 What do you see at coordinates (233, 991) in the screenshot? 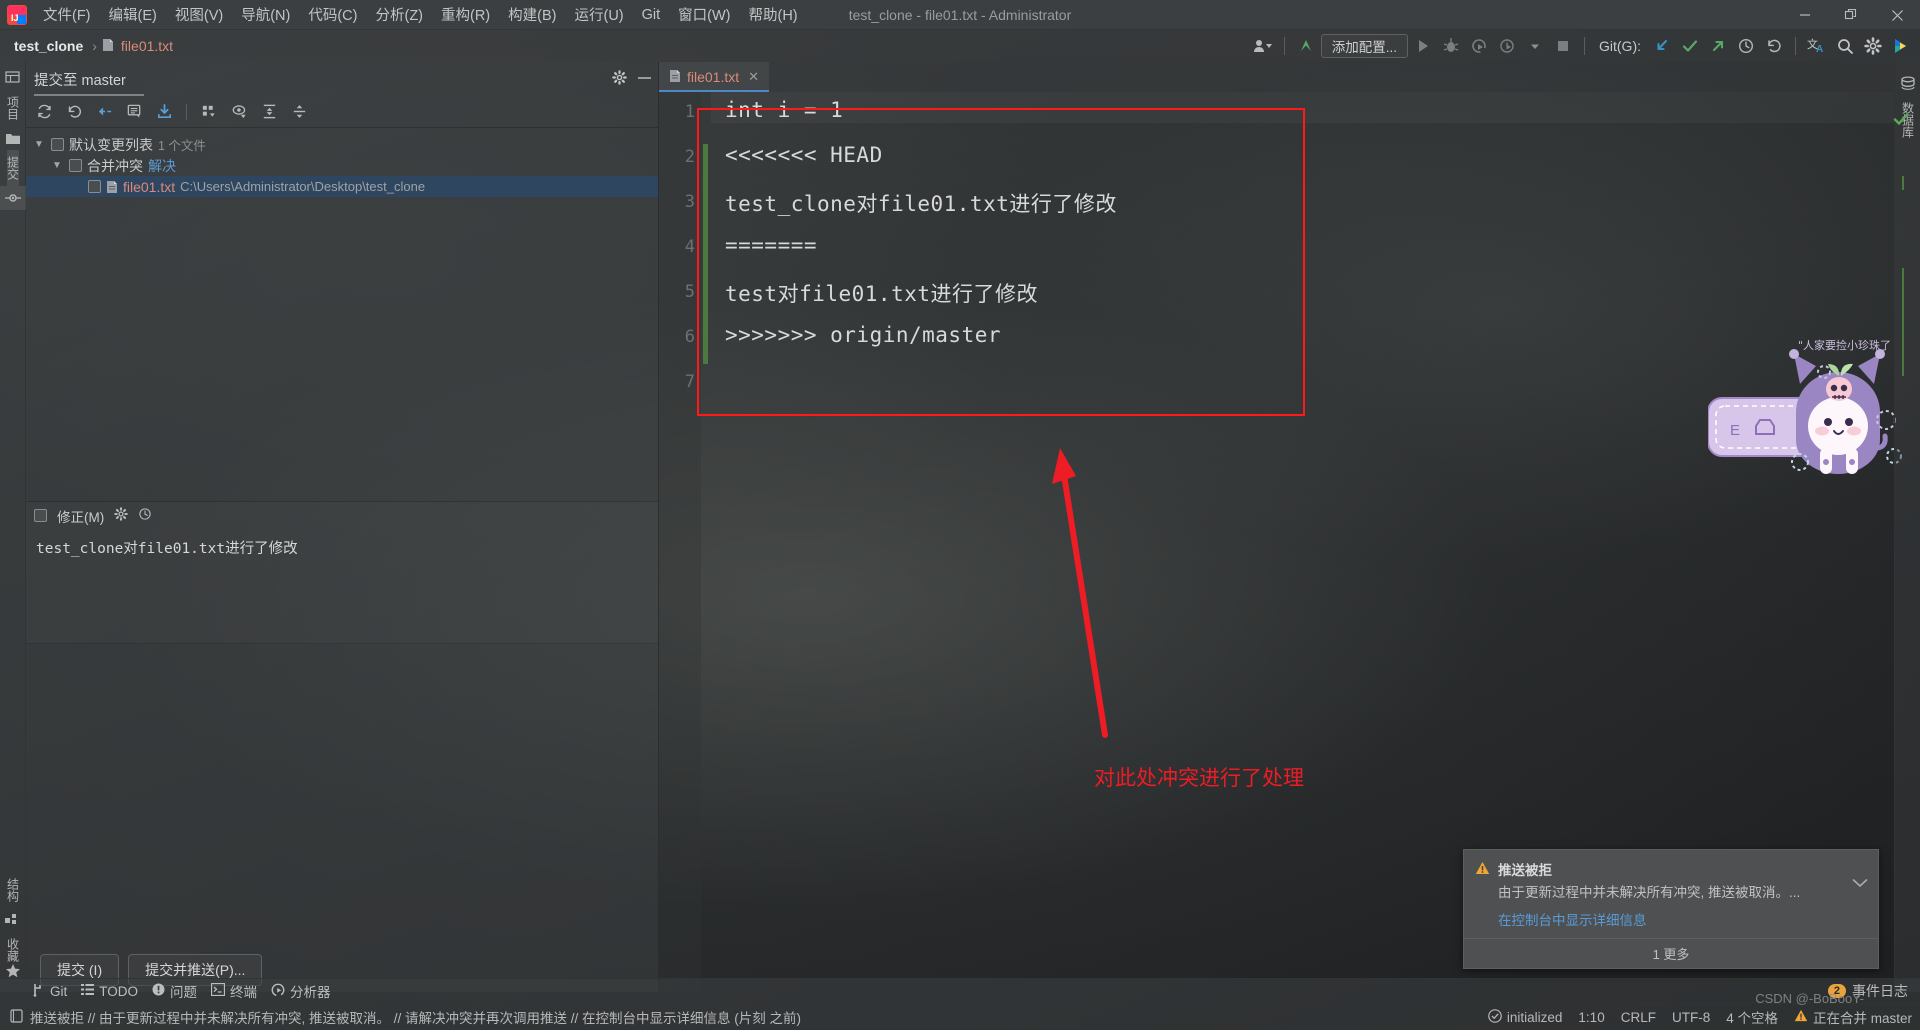
I see `tool-window-terminal: 终端` at bounding box center [233, 991].